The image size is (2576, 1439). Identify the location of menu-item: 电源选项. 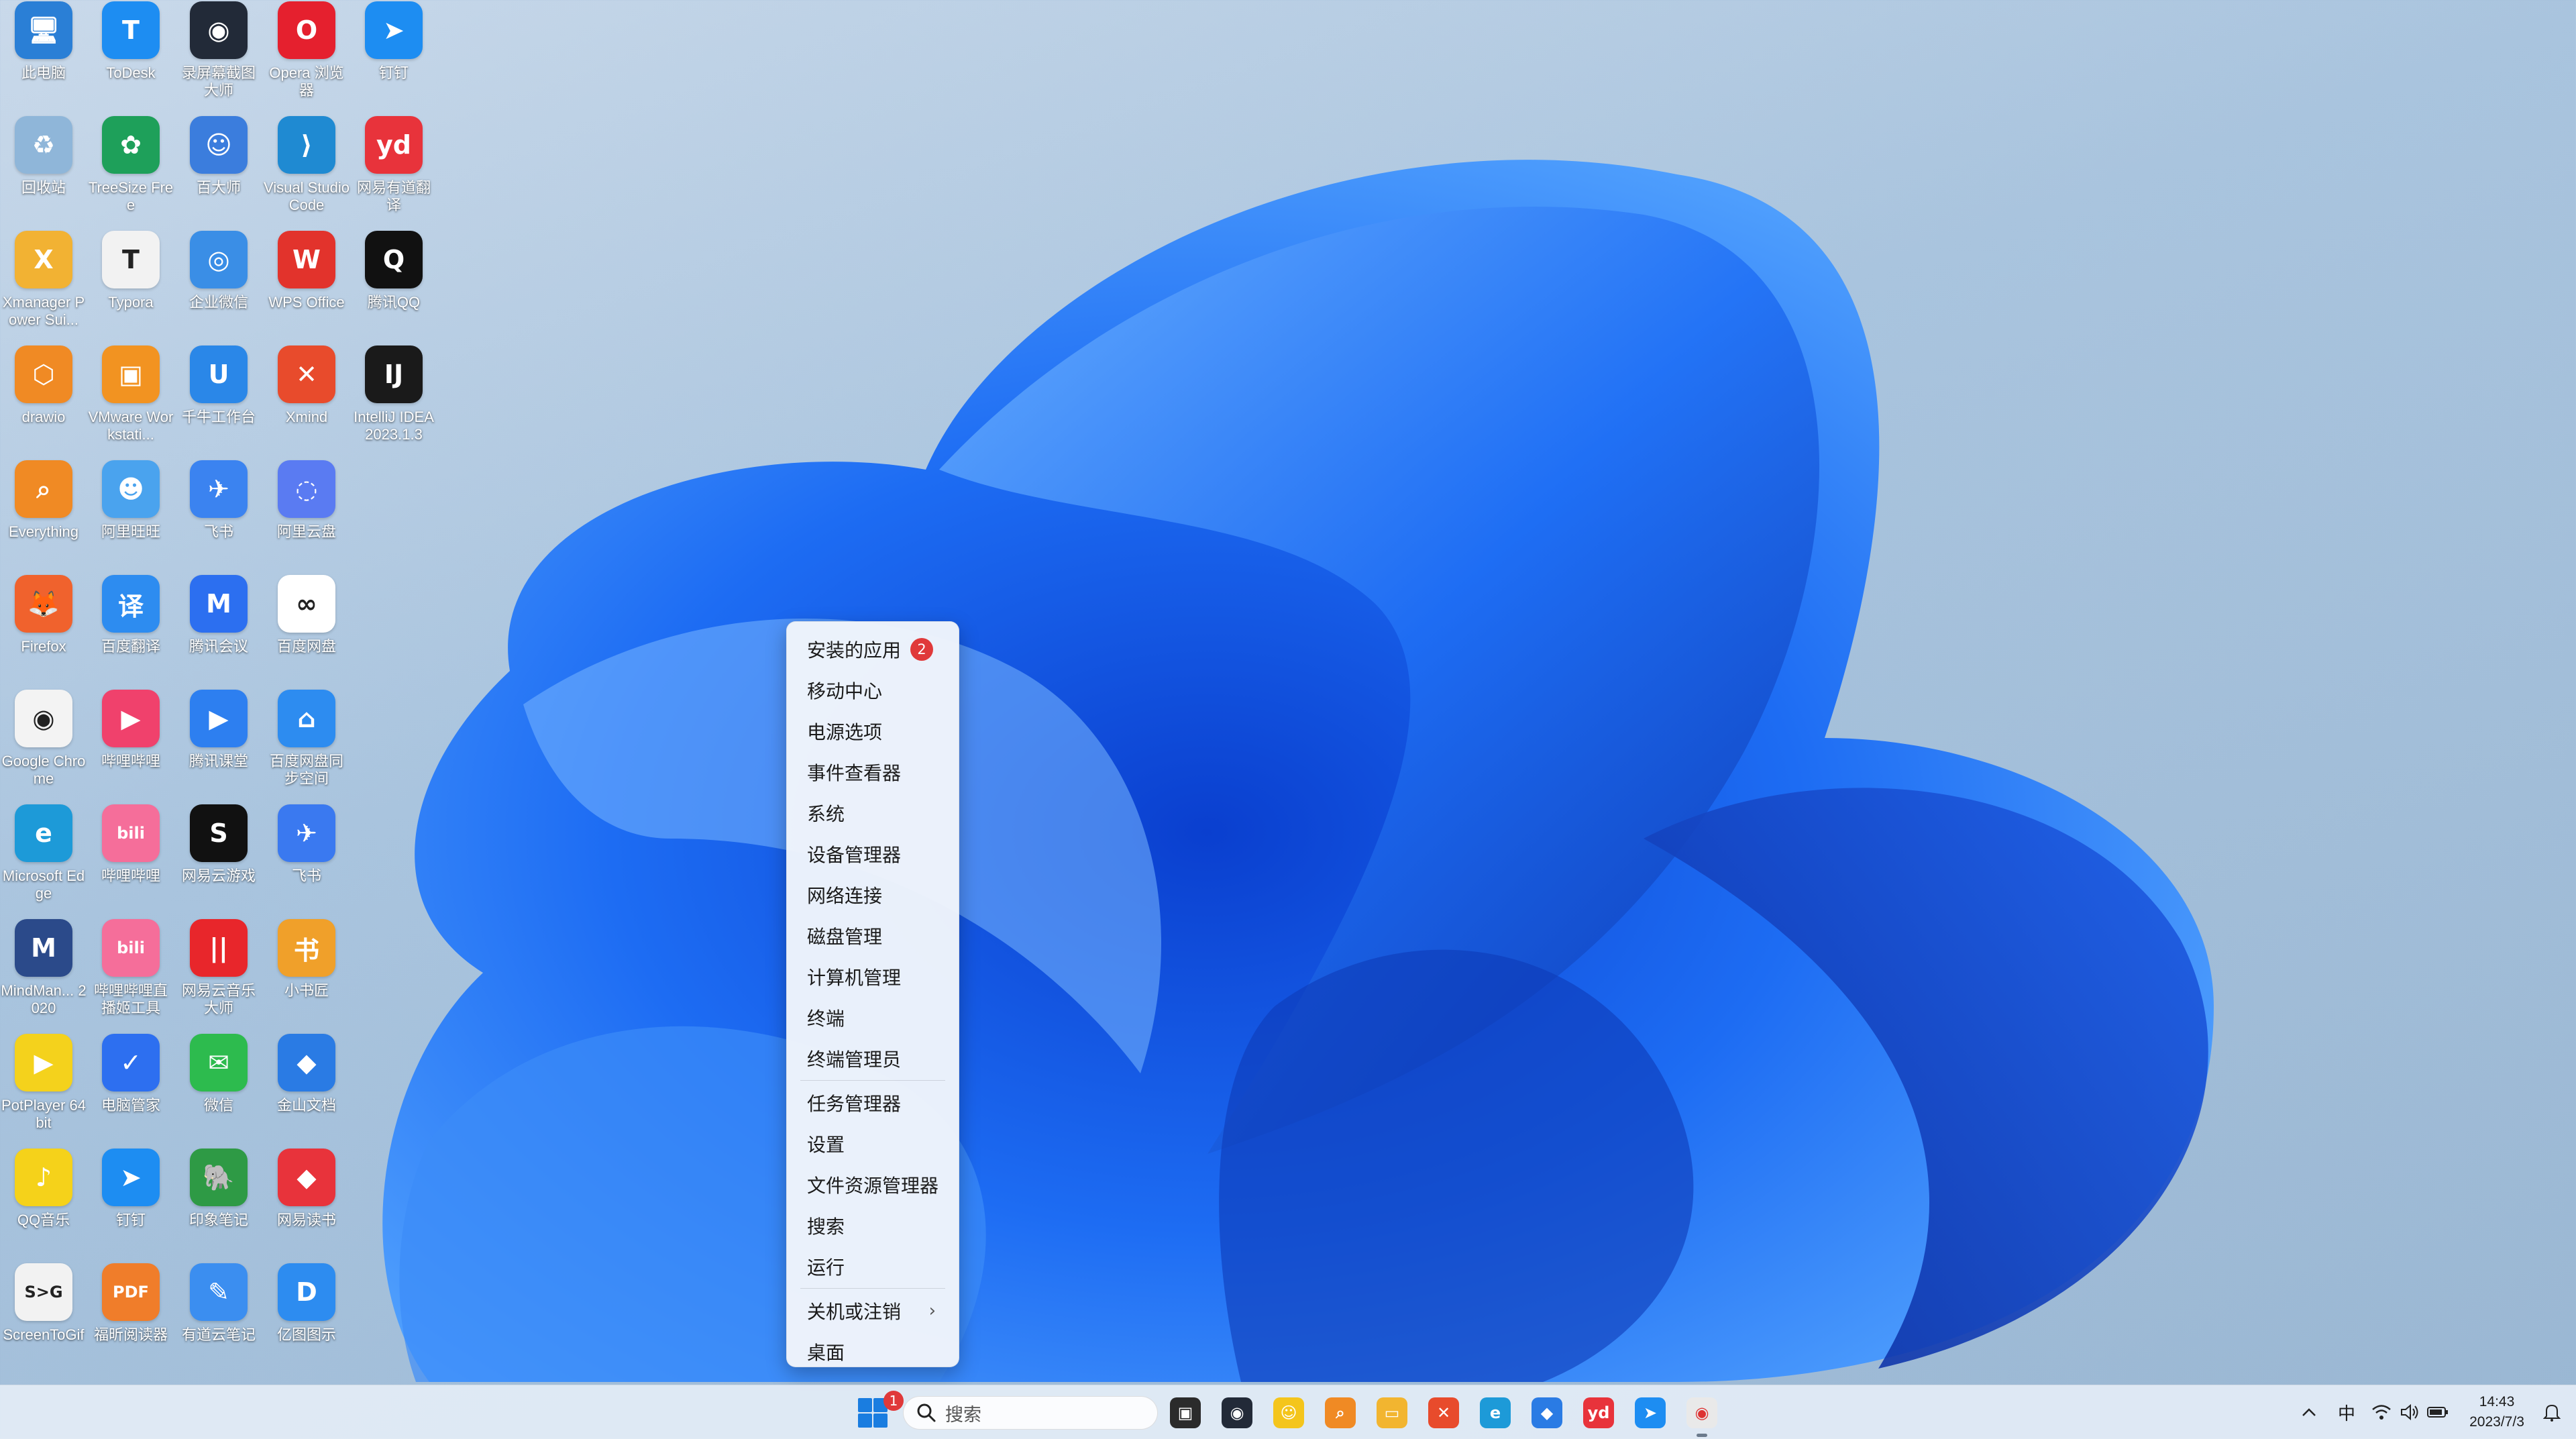
(873, 730).